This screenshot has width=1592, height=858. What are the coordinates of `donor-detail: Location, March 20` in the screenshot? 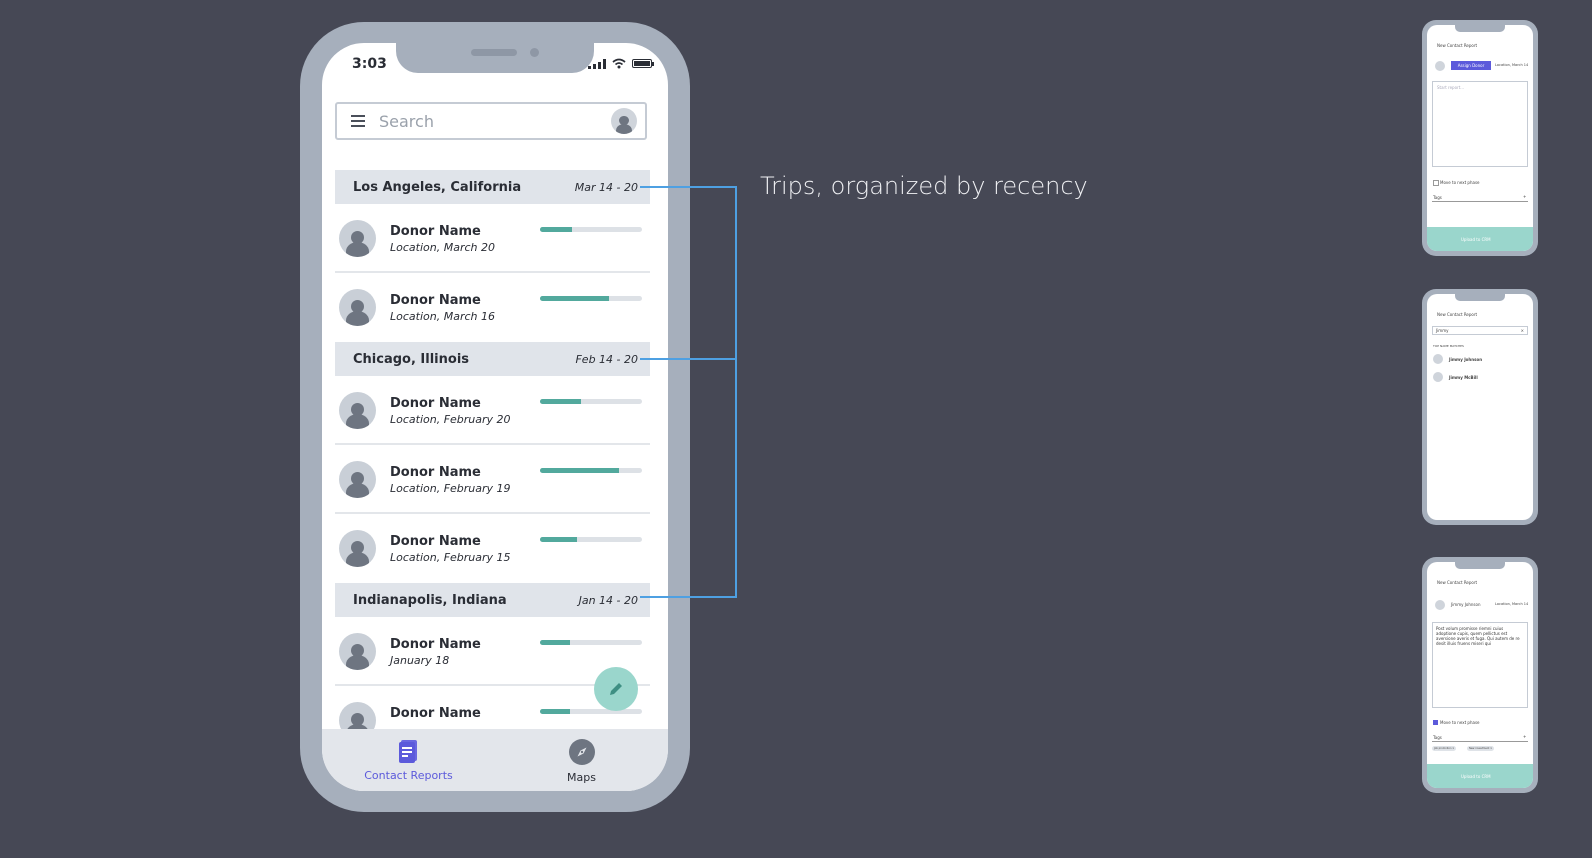 It's located at (442, 247).